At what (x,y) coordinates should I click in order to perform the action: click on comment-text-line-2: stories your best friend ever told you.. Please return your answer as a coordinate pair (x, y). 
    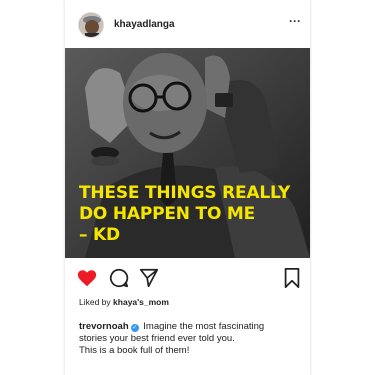
    Looking at the image, I should click on (157, 338).